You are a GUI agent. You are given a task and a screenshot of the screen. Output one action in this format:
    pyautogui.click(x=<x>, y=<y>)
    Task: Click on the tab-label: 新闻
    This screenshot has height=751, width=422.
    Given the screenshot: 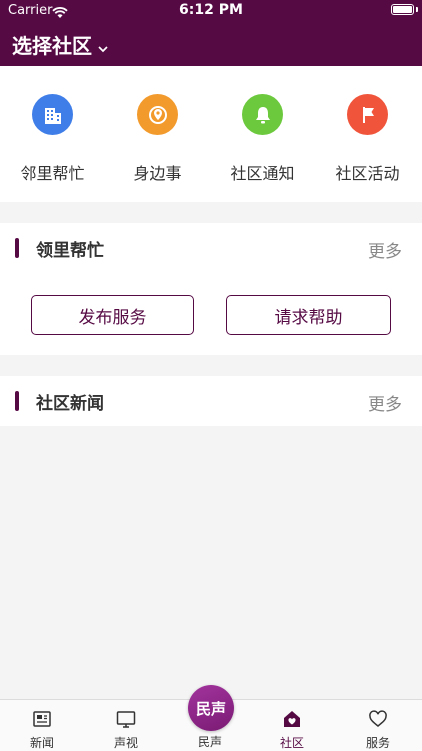 What is the action you would take?
    pyautogui.click(x=41, y=743)
    